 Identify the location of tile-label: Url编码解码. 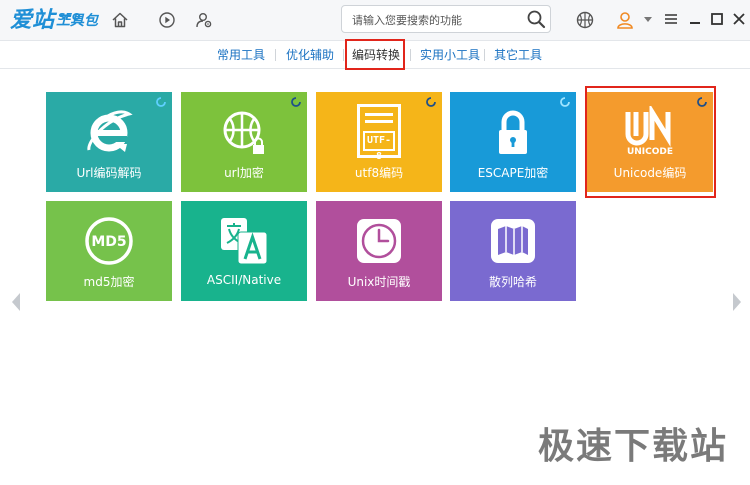
(109, 173).